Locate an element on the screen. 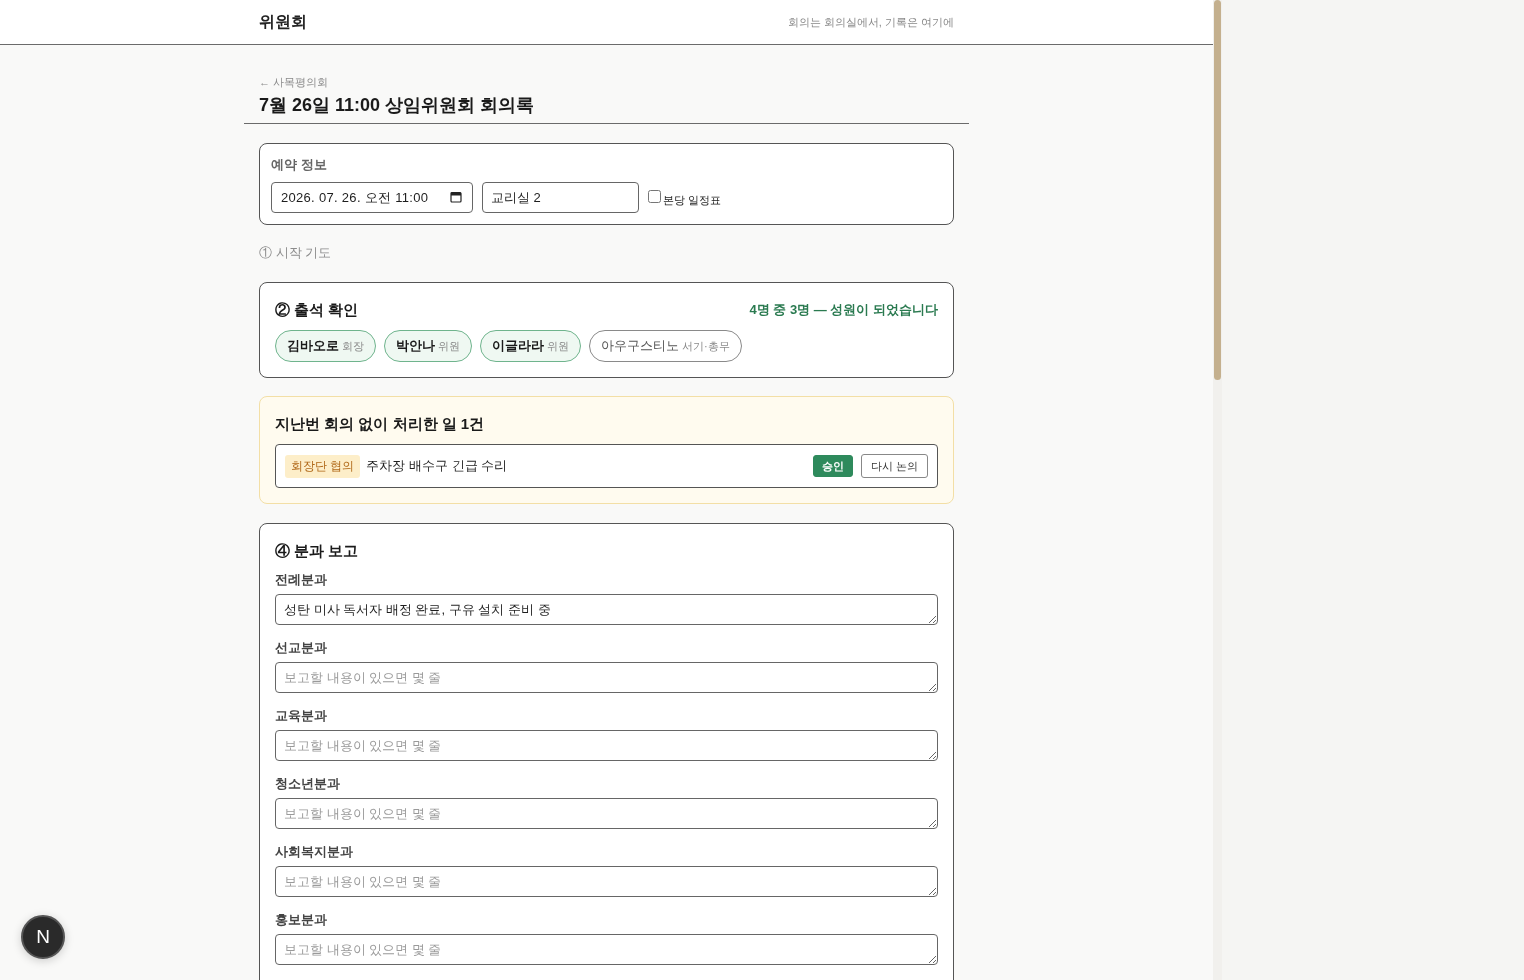 Image resolution: width=1524 pixels, height=980 pixels. section-title: ④ 분과 보고 is located at coordinates (317, 551).